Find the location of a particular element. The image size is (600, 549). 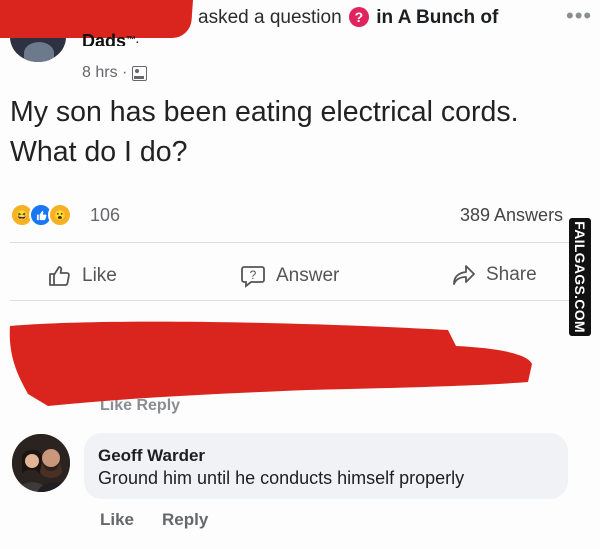

group-name: in A Bunch of is located at coordinates (437, 17).